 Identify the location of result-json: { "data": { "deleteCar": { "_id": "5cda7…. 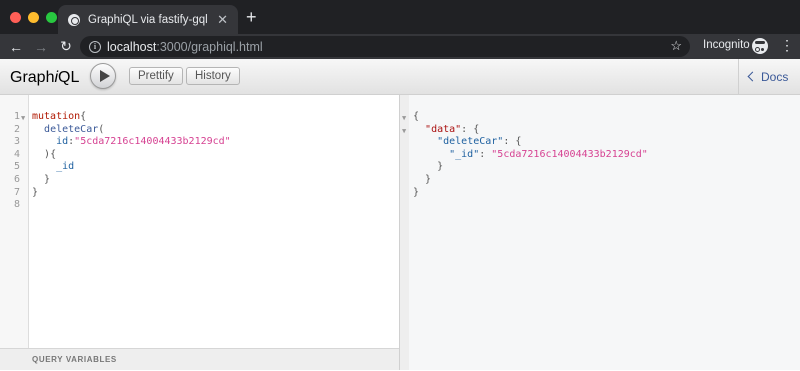
(530, 154).